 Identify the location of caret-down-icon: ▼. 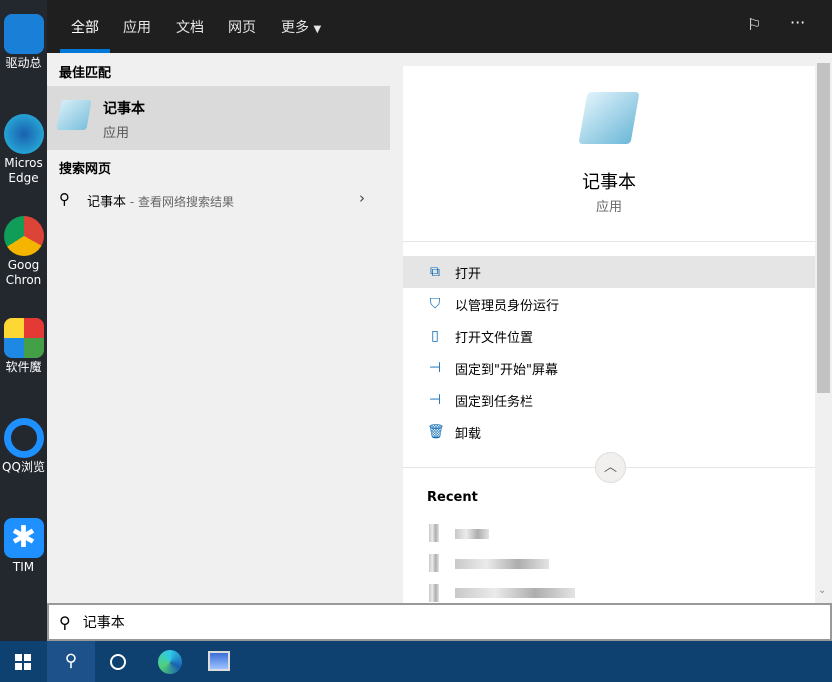
(317, 29).